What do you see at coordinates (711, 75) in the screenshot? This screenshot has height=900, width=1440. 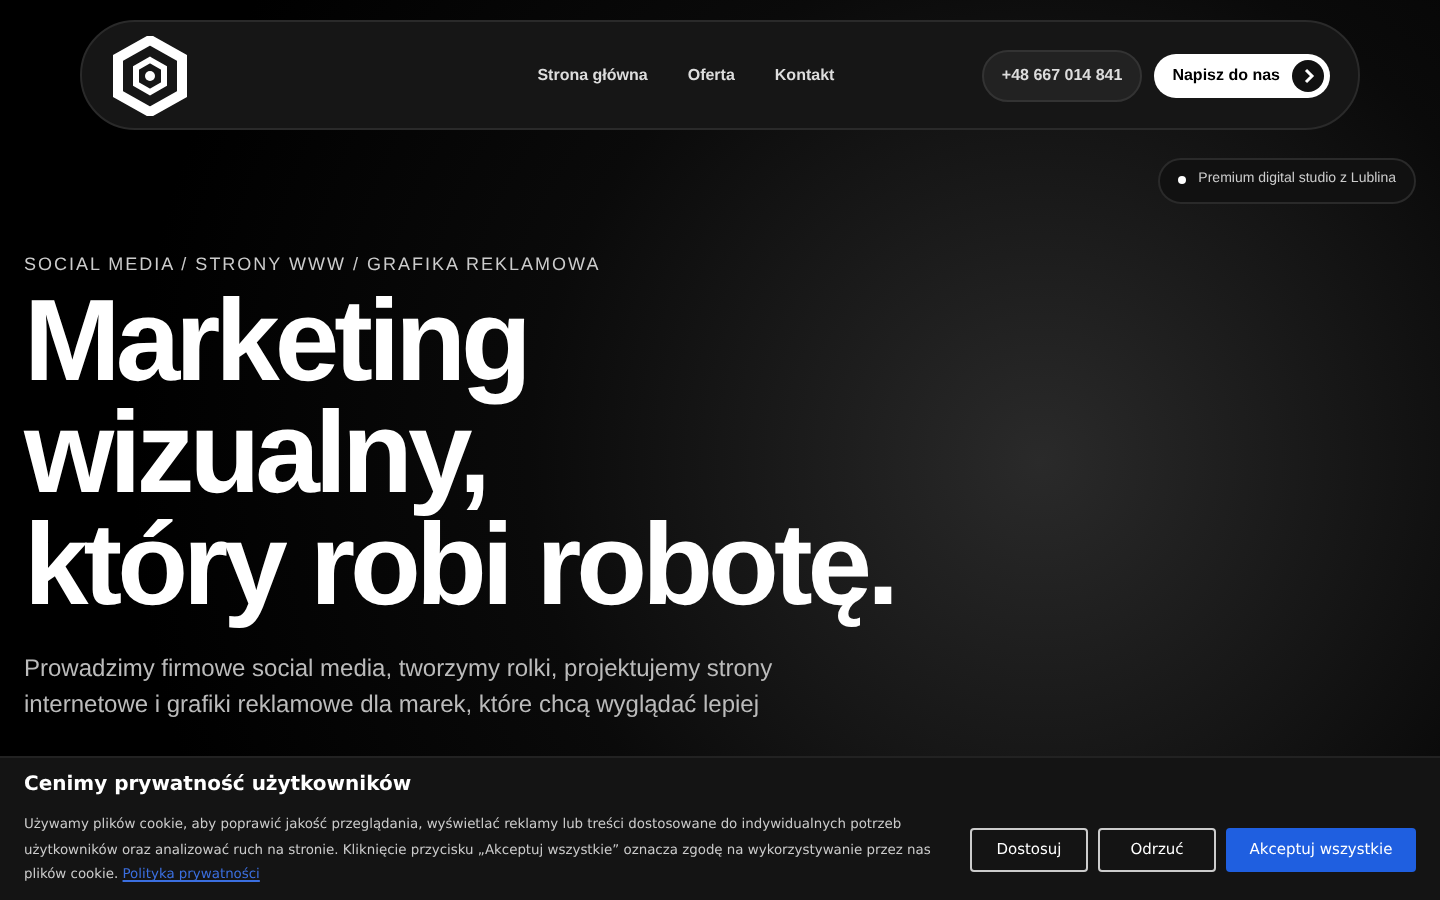 I see `nav-link: Oferta` at bounding box center [711, 75].